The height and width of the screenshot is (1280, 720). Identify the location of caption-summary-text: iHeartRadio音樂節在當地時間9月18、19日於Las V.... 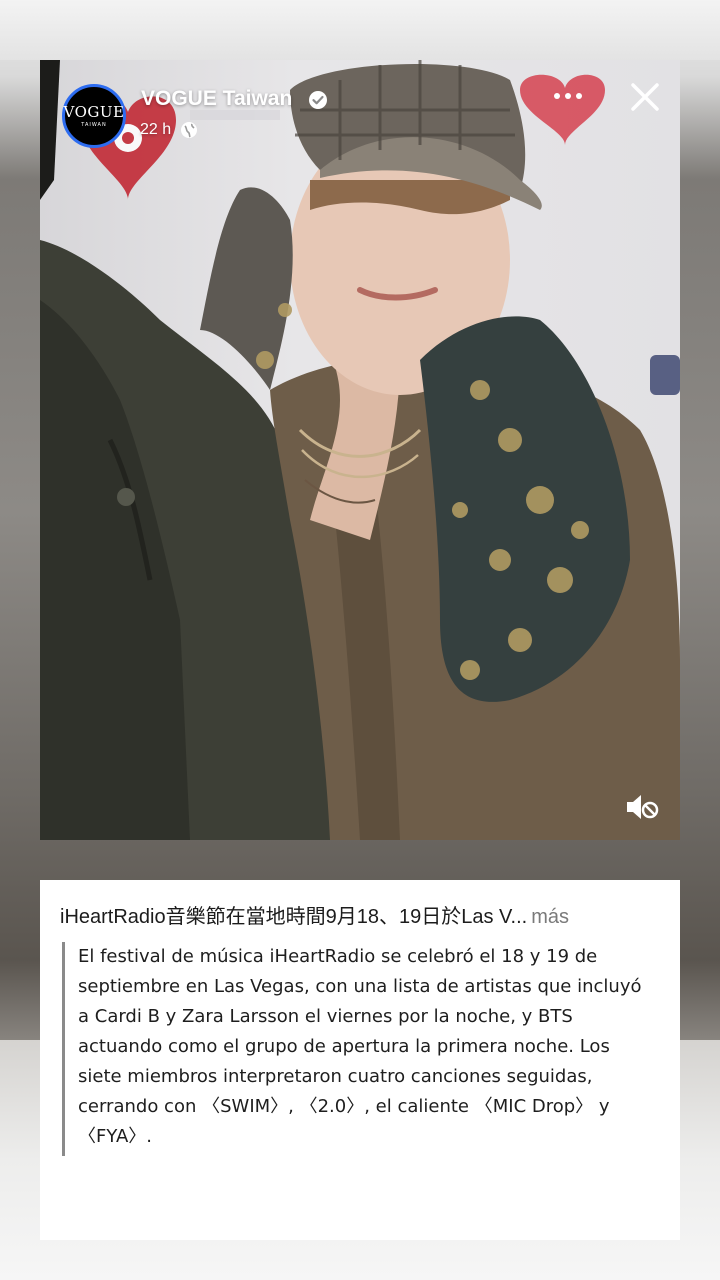
(294, 917).